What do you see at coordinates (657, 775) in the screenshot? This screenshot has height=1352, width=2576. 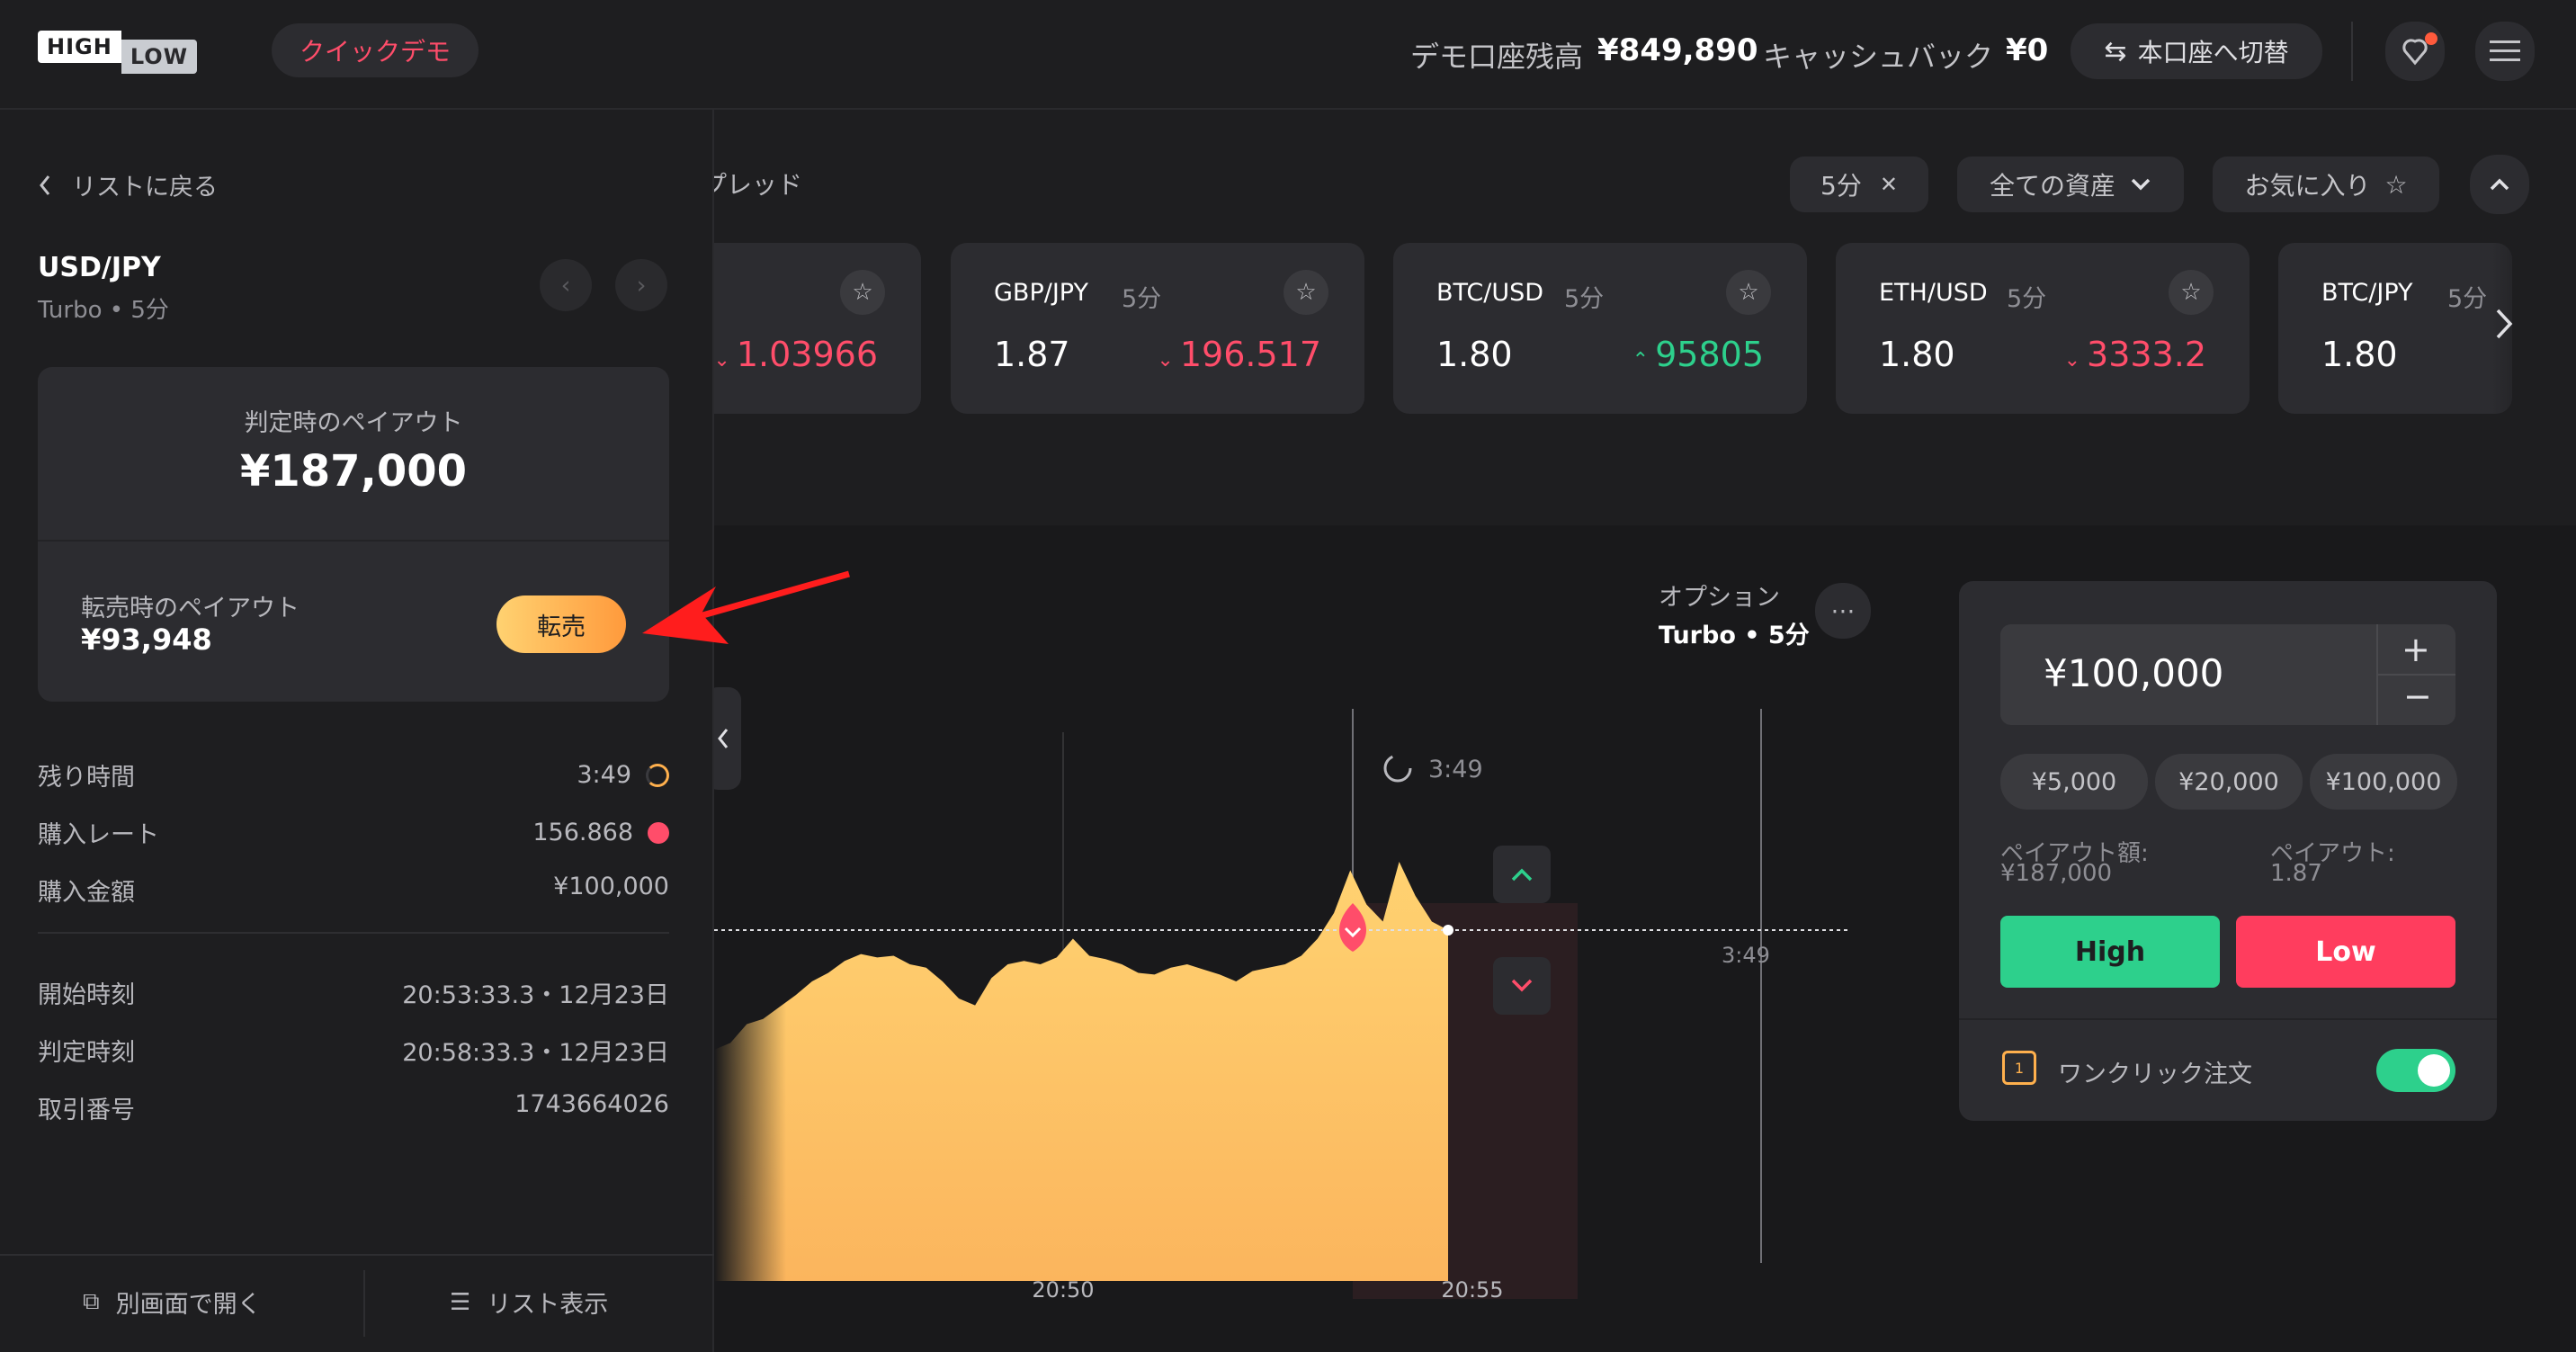 I see `timer-icon` at bounding box center [657, 775].